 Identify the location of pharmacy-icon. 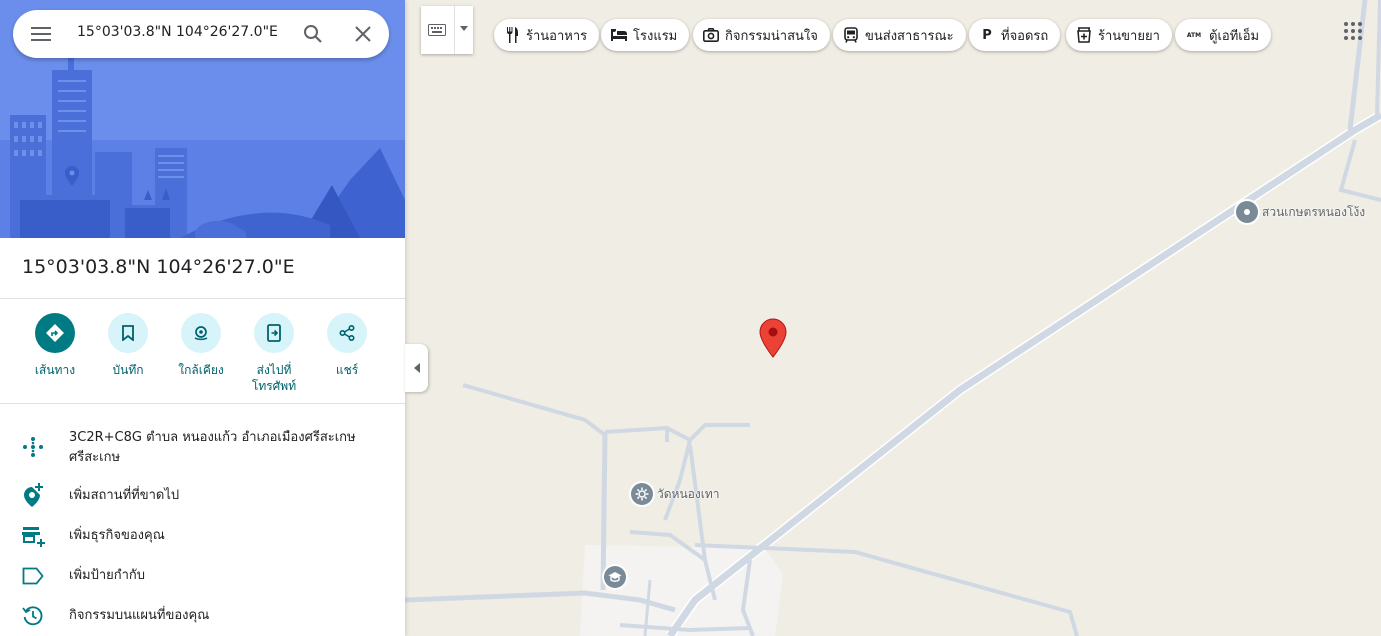
(1084, 35).